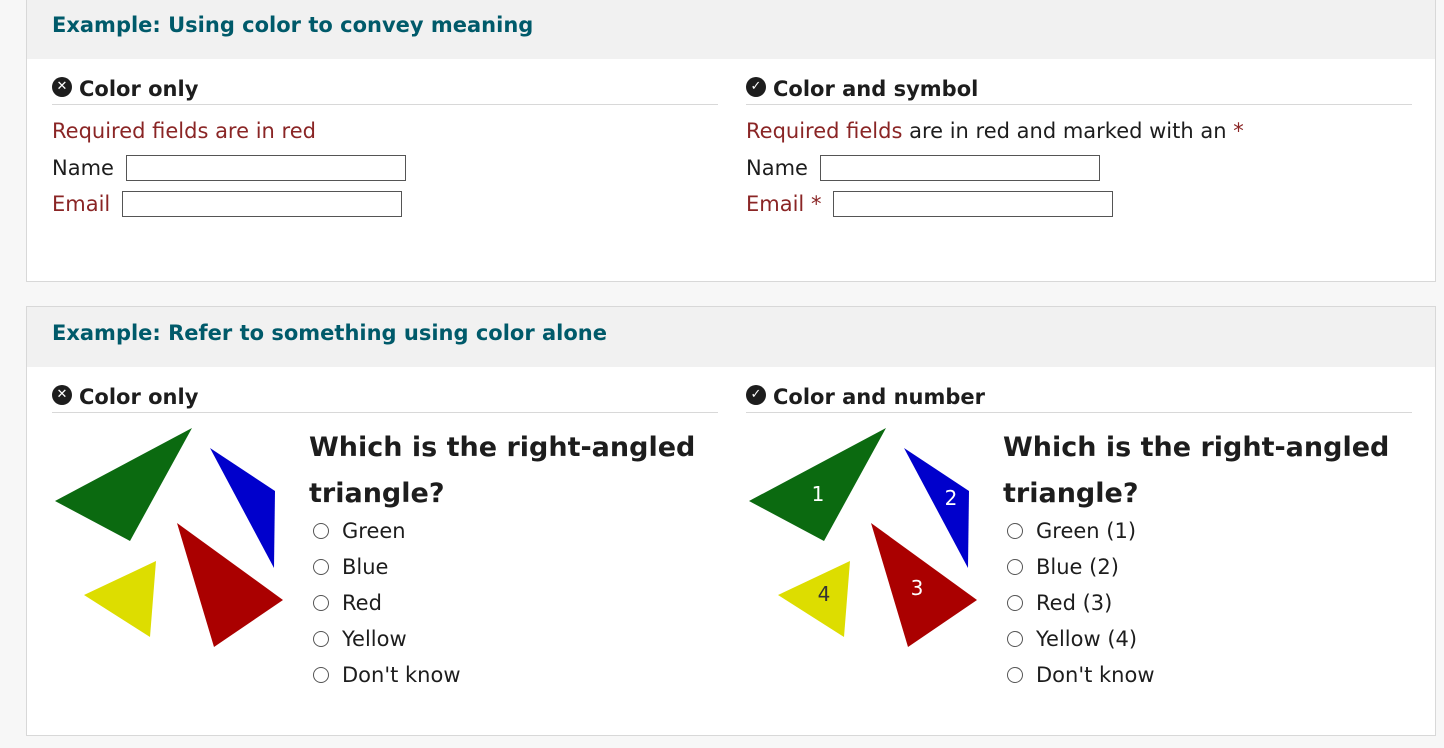 The width and height of the screenshot is (1444, 748). Describe the element at coordinates (824, 594) in the screenshot. I see `triangle-number-4: 4` at that location.